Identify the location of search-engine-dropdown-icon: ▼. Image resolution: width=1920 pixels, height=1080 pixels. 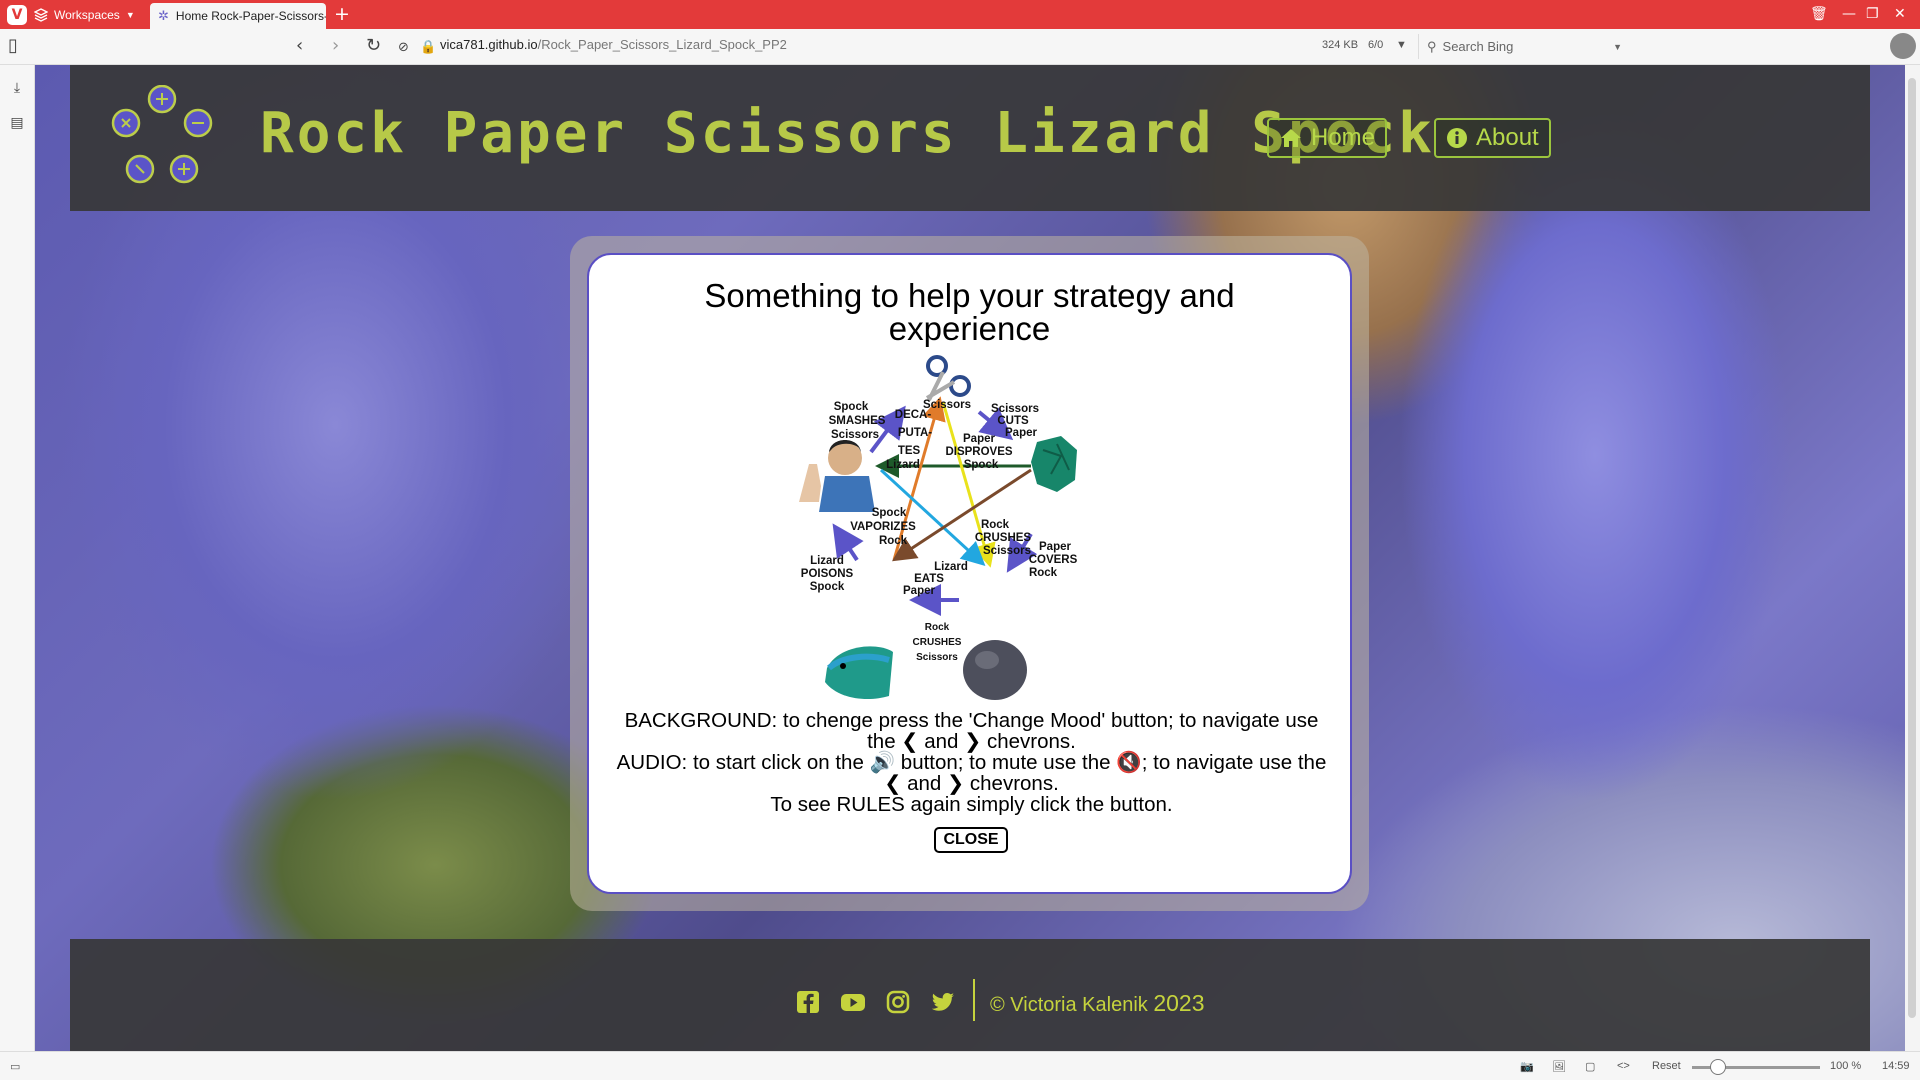
(1617, 47).